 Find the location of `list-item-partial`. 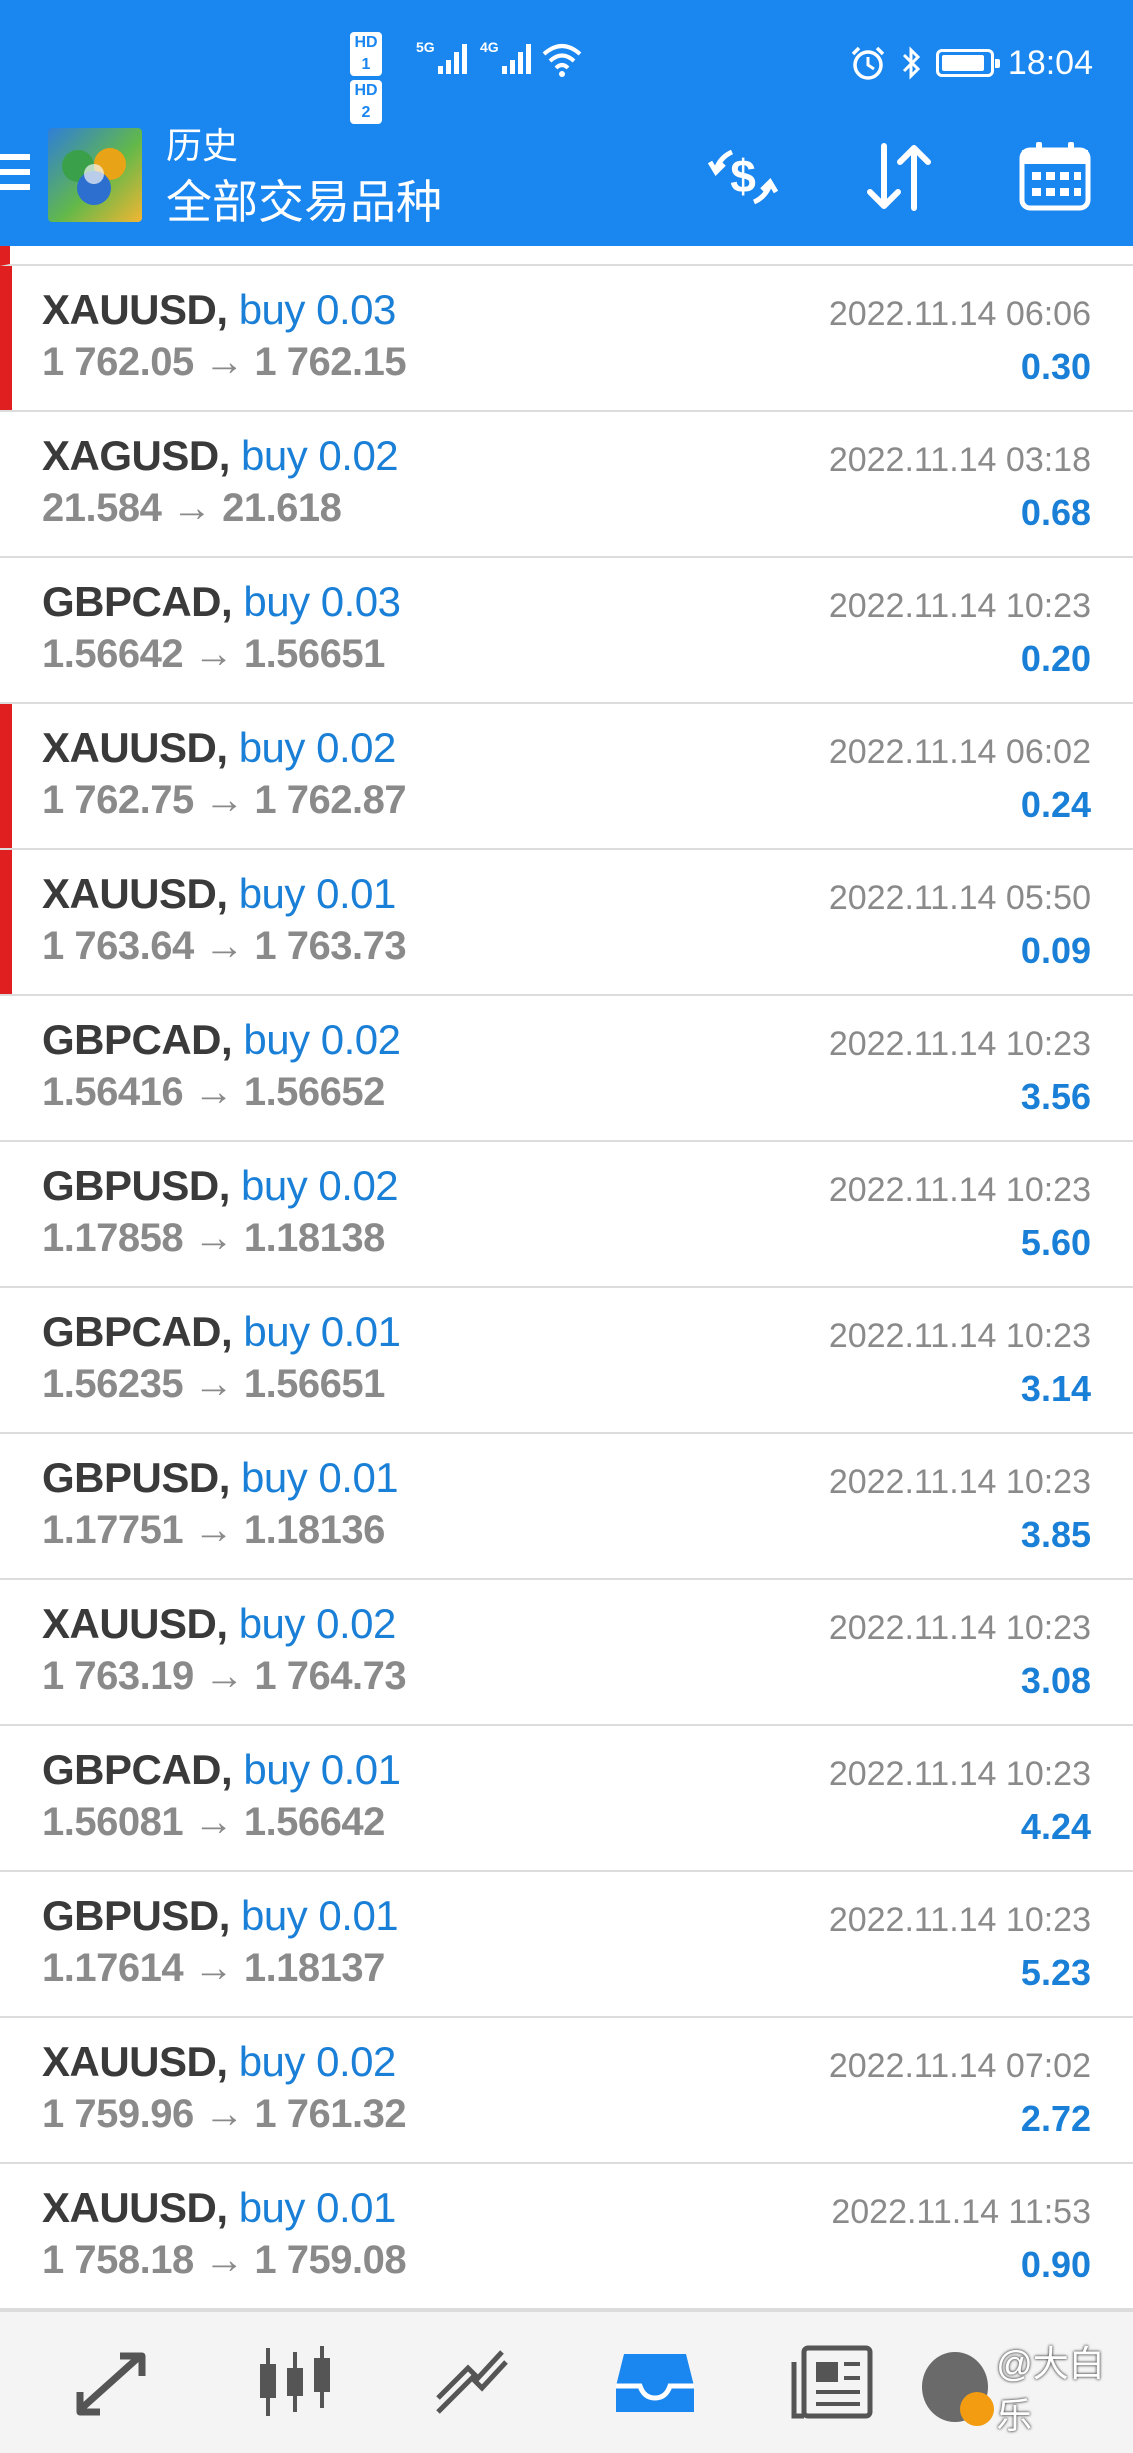

list-item-partial is located at coordinates (566, 256).